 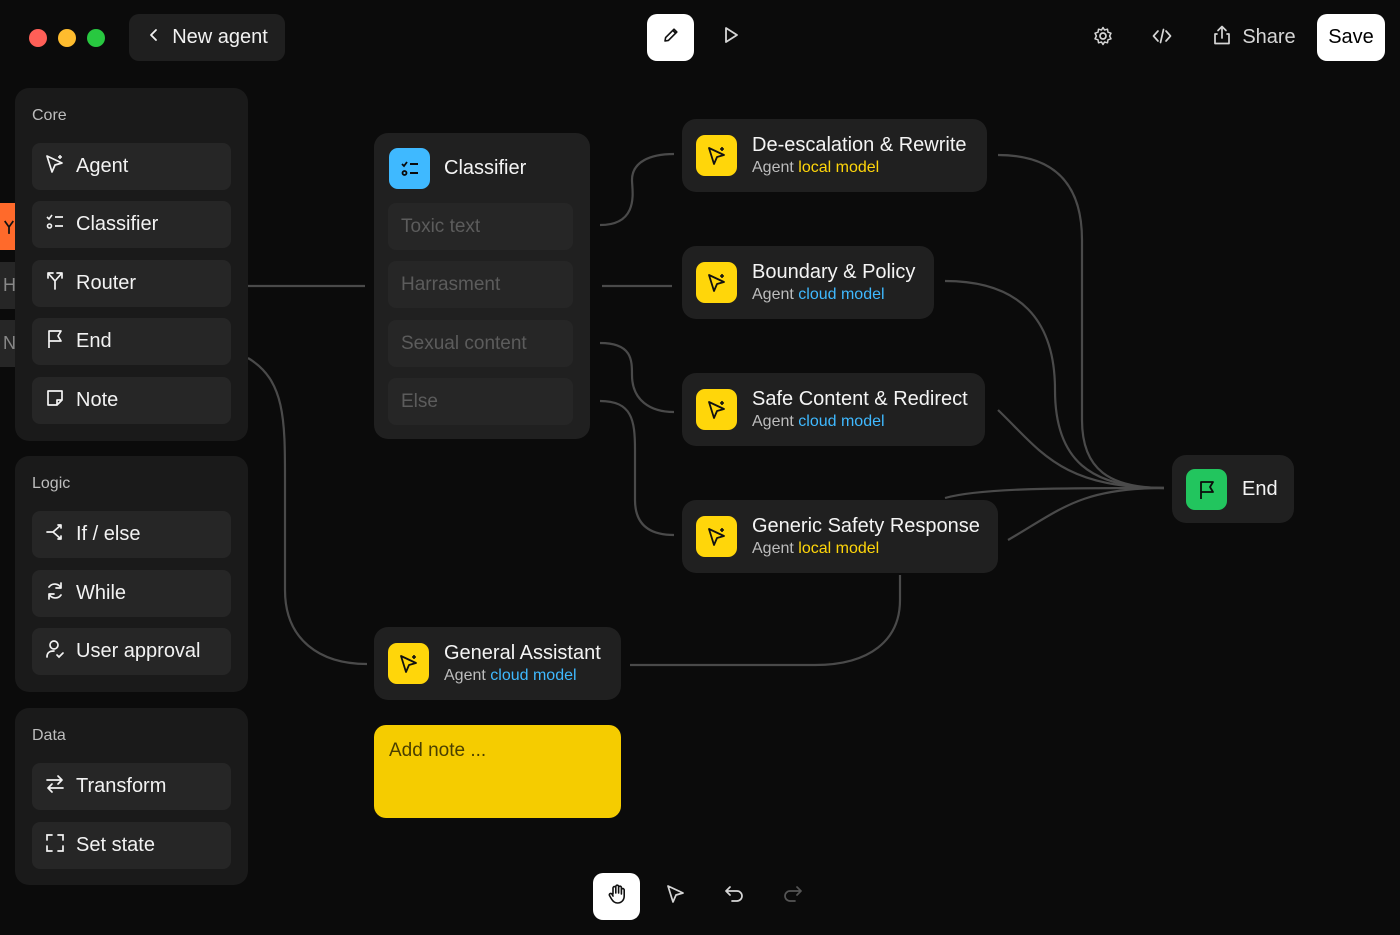 I want to click on agent-node-boundary: Boundary & Policy Agent cloud model, so click(x=808, y=282).